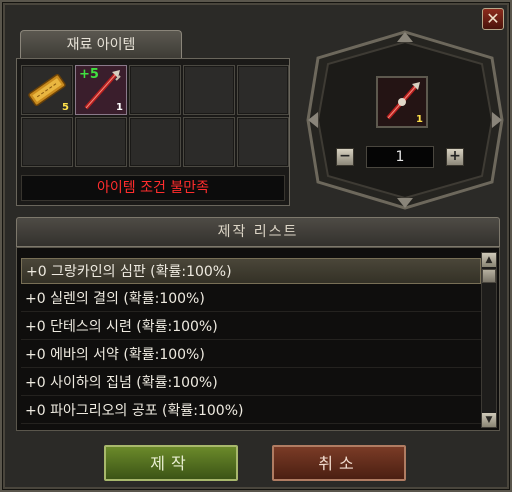 This screenshot has height=492, width=512. What do you see at coordinates (101, 90) in the screenshot?
I see `material-slot-2: +5 1` at bounding box center [101, 90].